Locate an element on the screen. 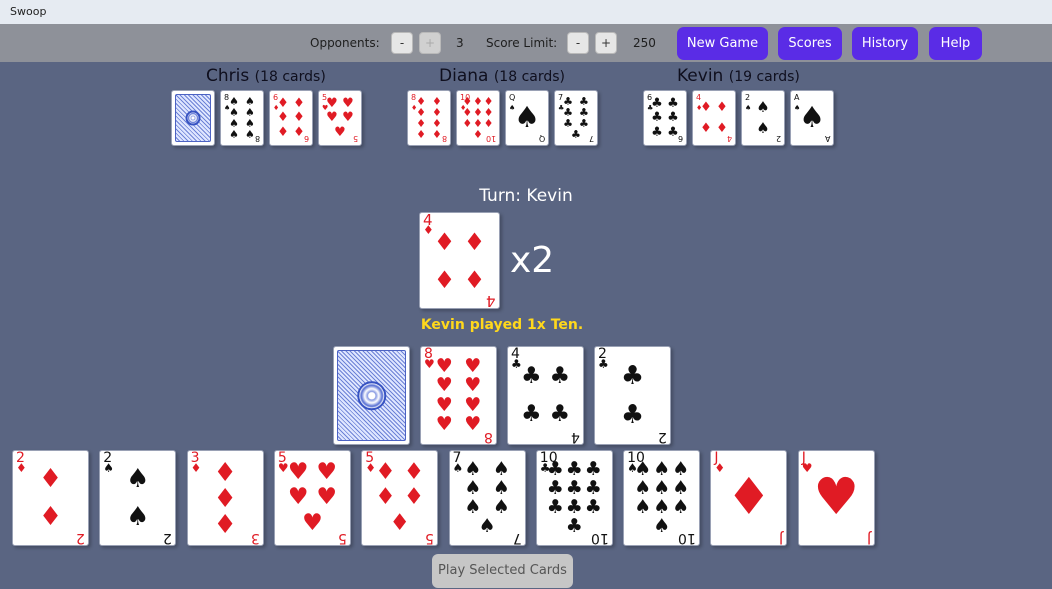 The width and height of the screenshot is (1052, 589). hand-card: 2 ♠ 2 ♠ ♠ is located at coordinates (138, 498).